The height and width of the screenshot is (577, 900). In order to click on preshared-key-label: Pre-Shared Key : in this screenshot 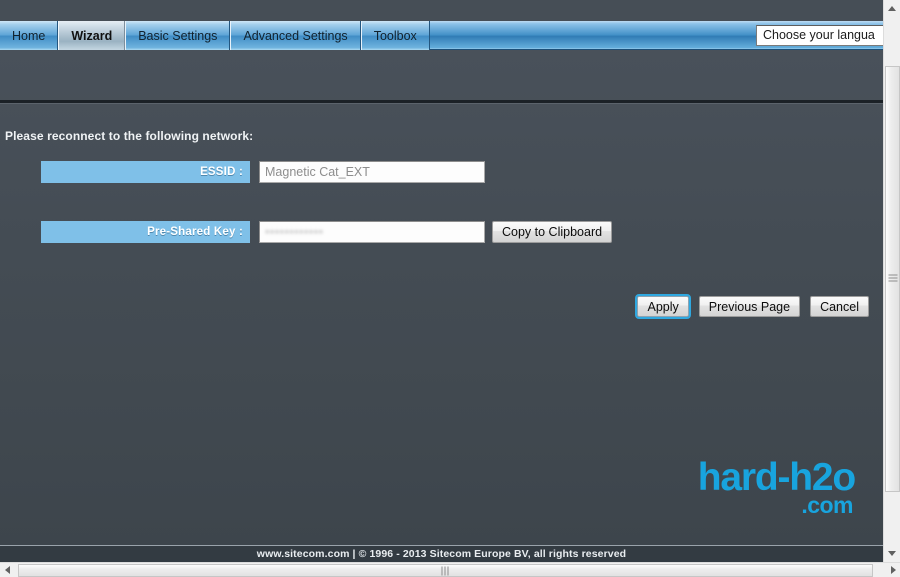, I will do `click(145, 232)`.